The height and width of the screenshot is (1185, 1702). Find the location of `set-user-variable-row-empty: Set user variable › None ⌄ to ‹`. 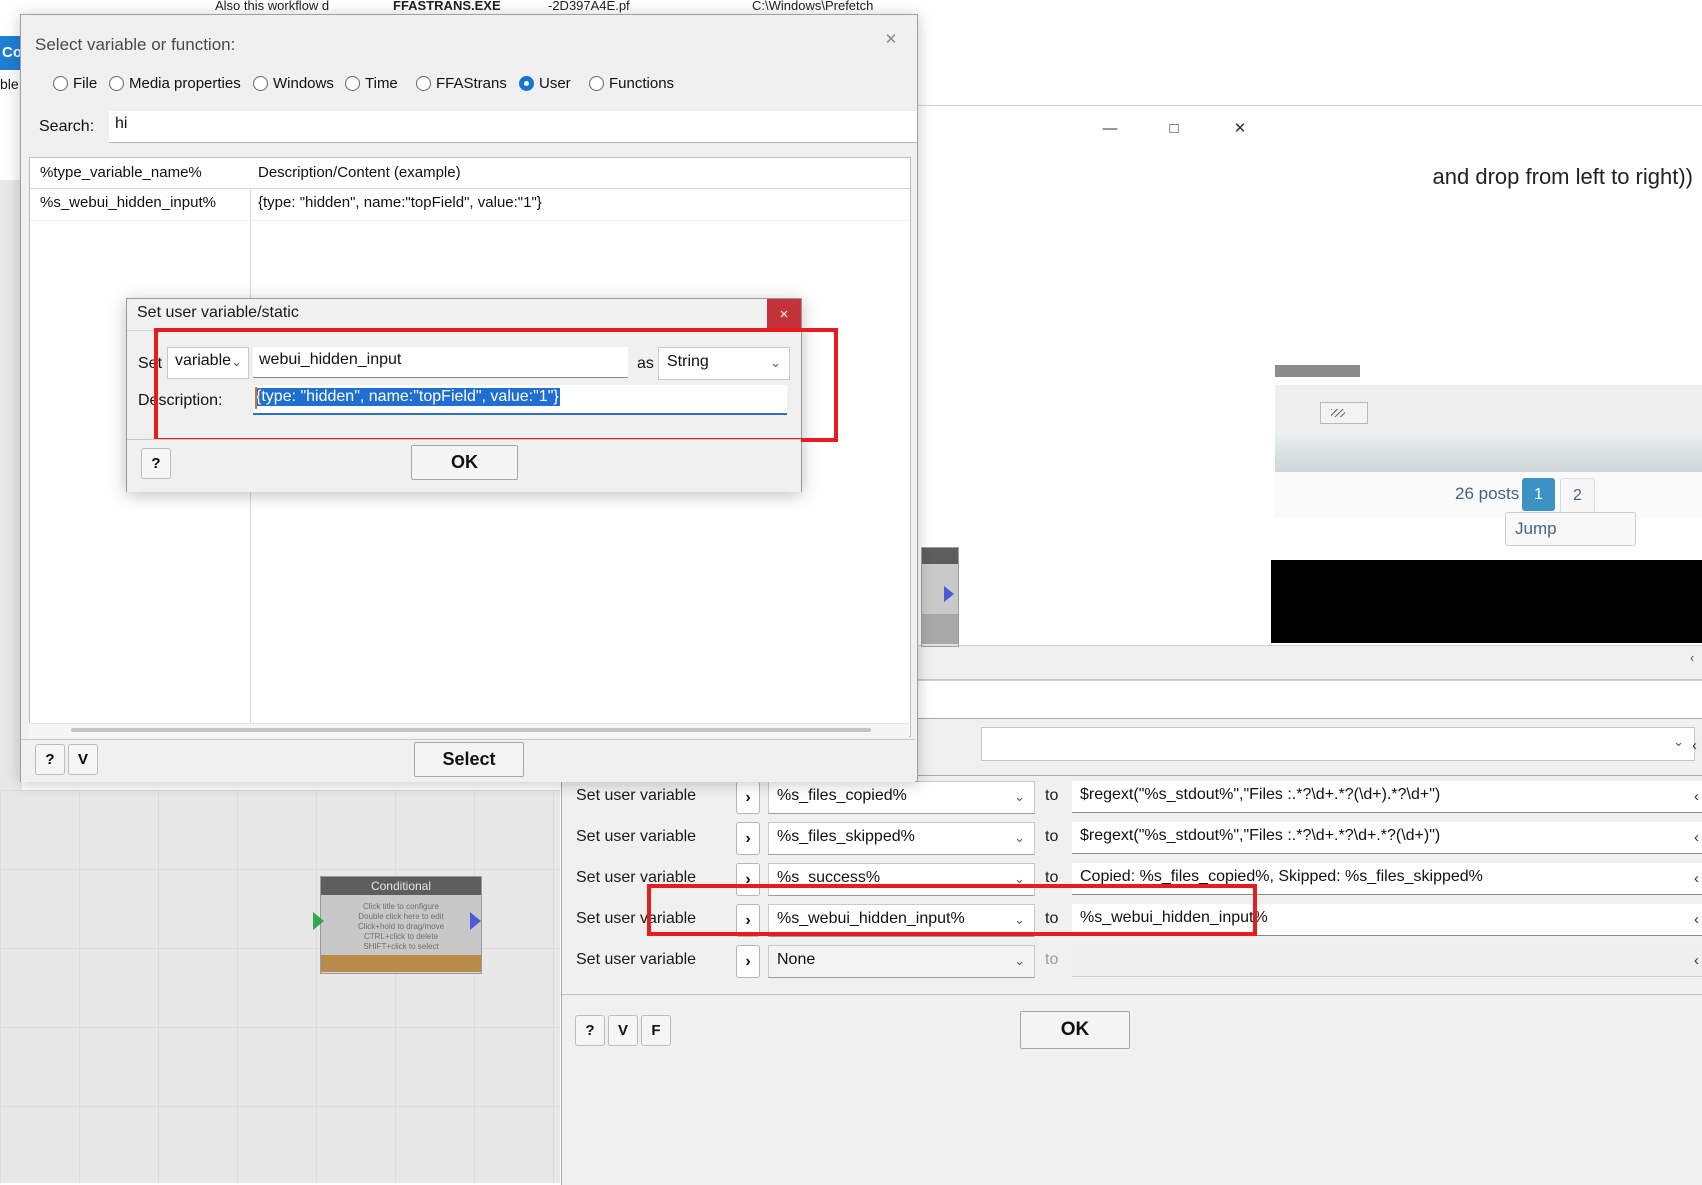

set-user-variable-row-empty: Set user variable › None ⌄ to ‹ is located at coordinates (1132, 960).